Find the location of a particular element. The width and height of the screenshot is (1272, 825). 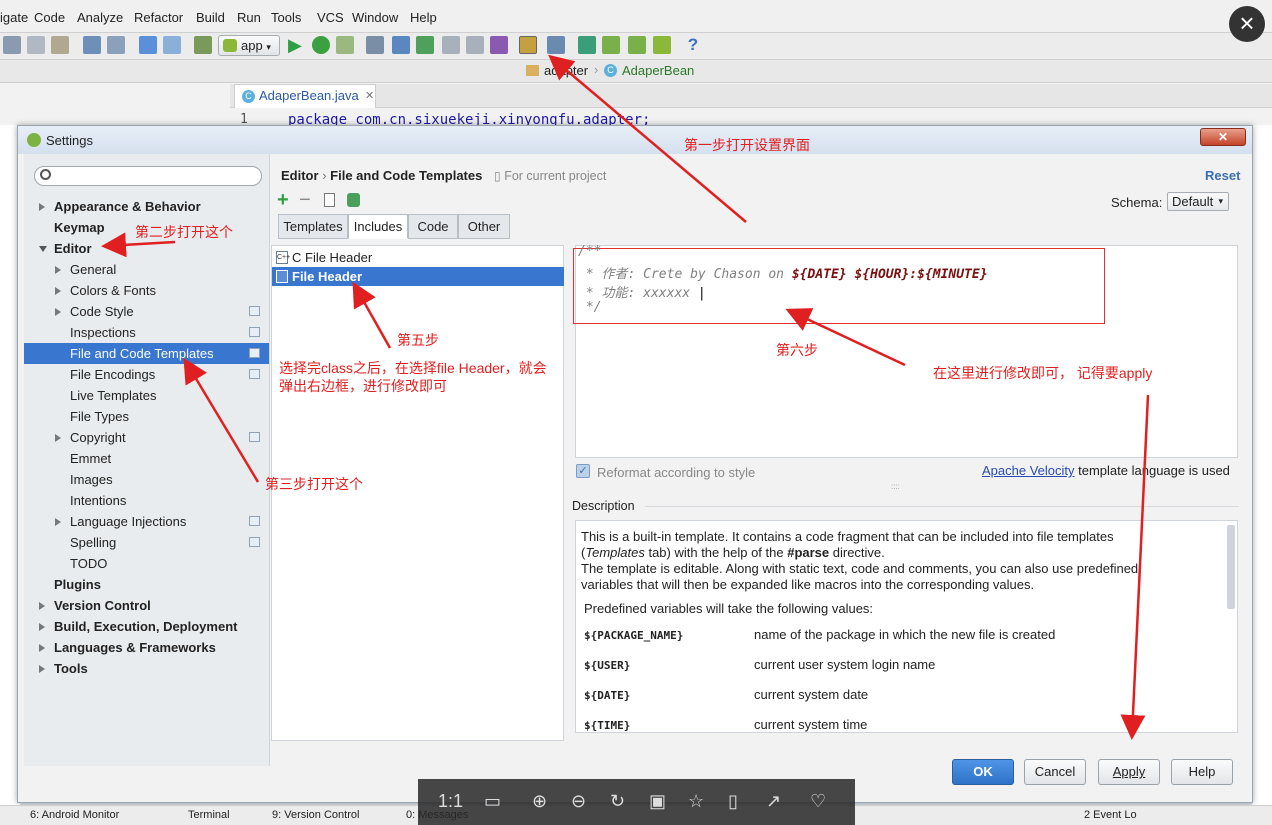

arrow-step5 is located at coordinates (372, 315).